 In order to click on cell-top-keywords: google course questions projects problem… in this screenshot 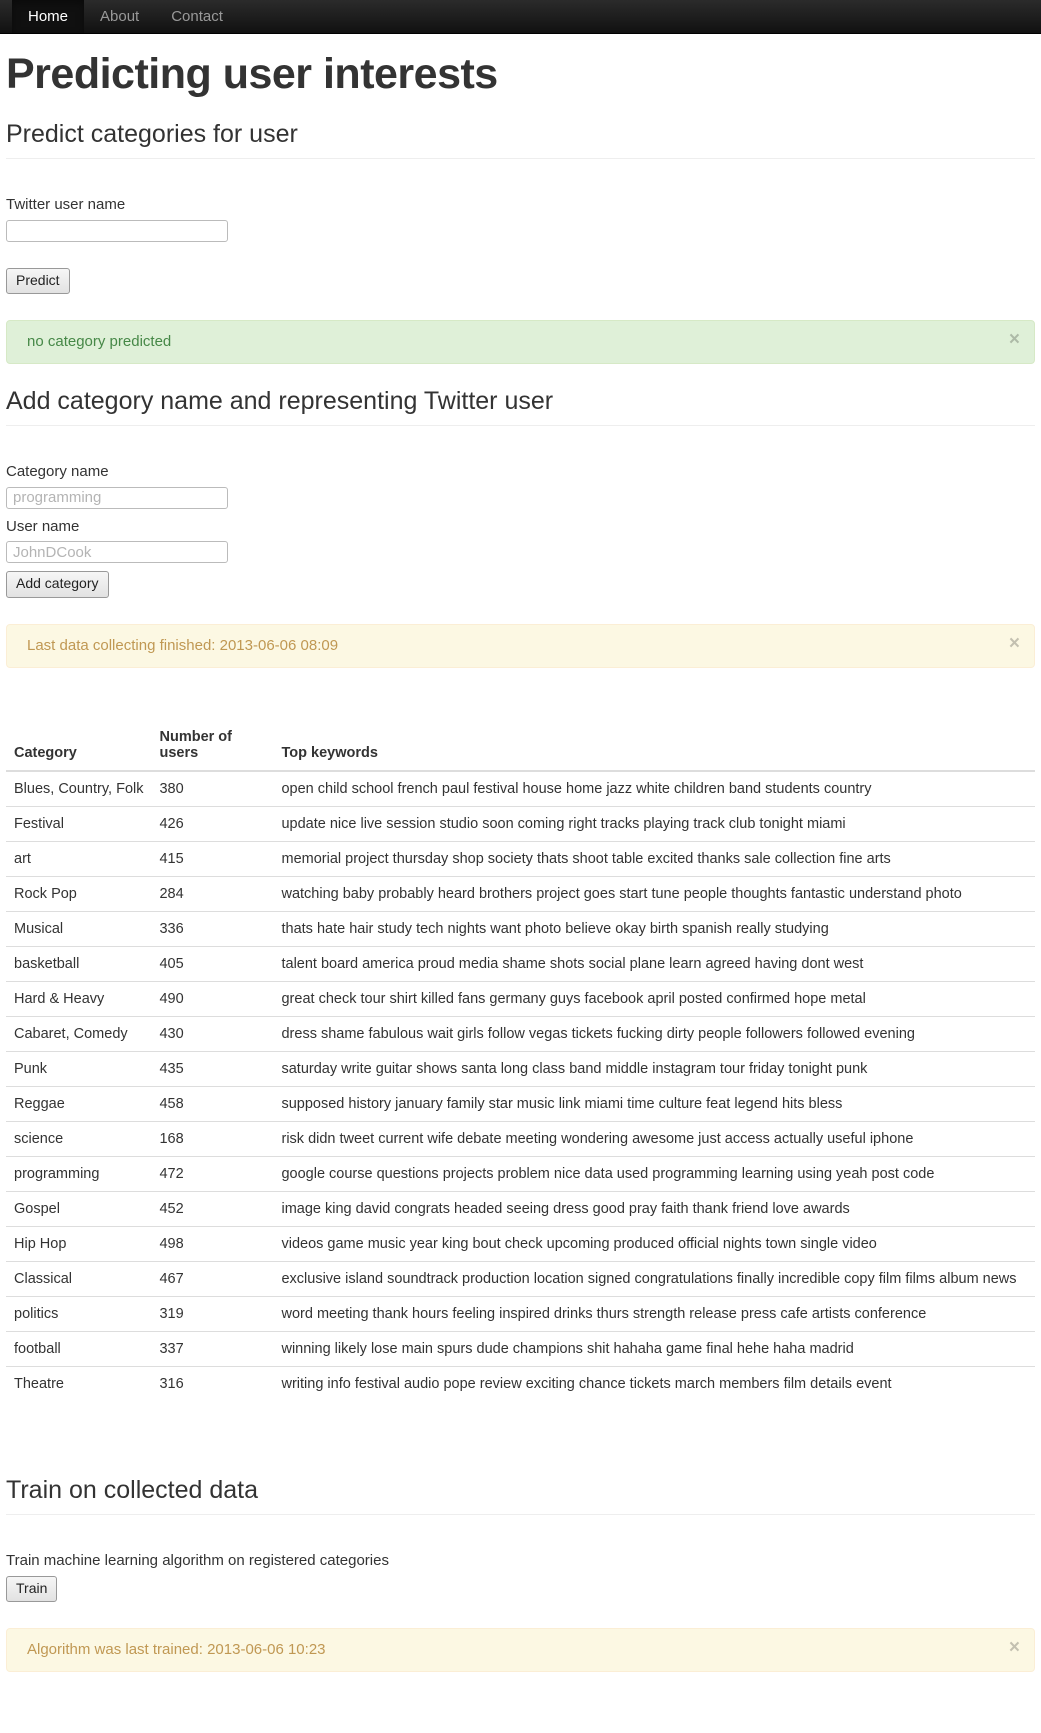, I will do `click(654, 1173)`.